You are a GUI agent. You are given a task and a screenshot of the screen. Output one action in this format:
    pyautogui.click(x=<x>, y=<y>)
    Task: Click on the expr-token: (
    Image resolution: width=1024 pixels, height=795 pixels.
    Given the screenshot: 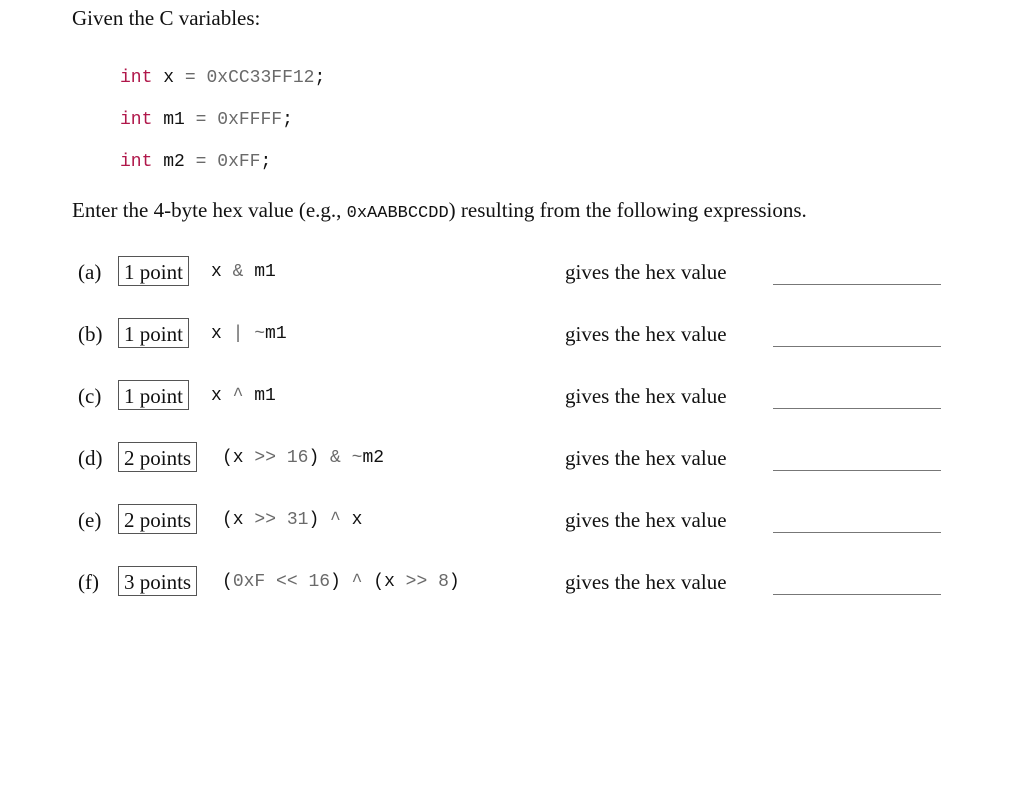 What is the action you would take?
    pyautogui.click(x=227, y=582)
    